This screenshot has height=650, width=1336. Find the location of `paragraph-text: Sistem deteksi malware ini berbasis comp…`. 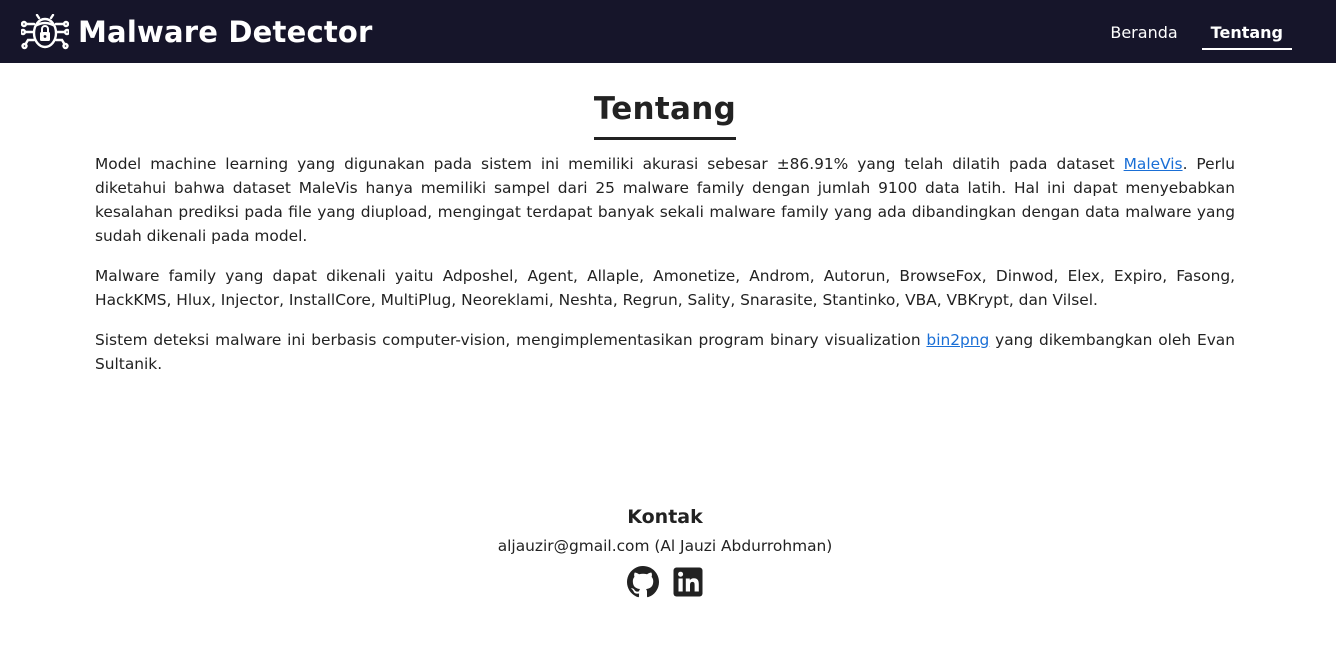

paragraph-text: Sistem deteksi malware ini berbasis comp… is located at coordinates (511, 340).